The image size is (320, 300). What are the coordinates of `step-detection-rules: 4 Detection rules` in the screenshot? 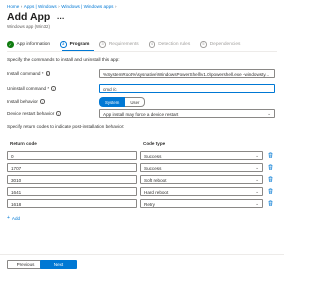 It's located at (169, 44).